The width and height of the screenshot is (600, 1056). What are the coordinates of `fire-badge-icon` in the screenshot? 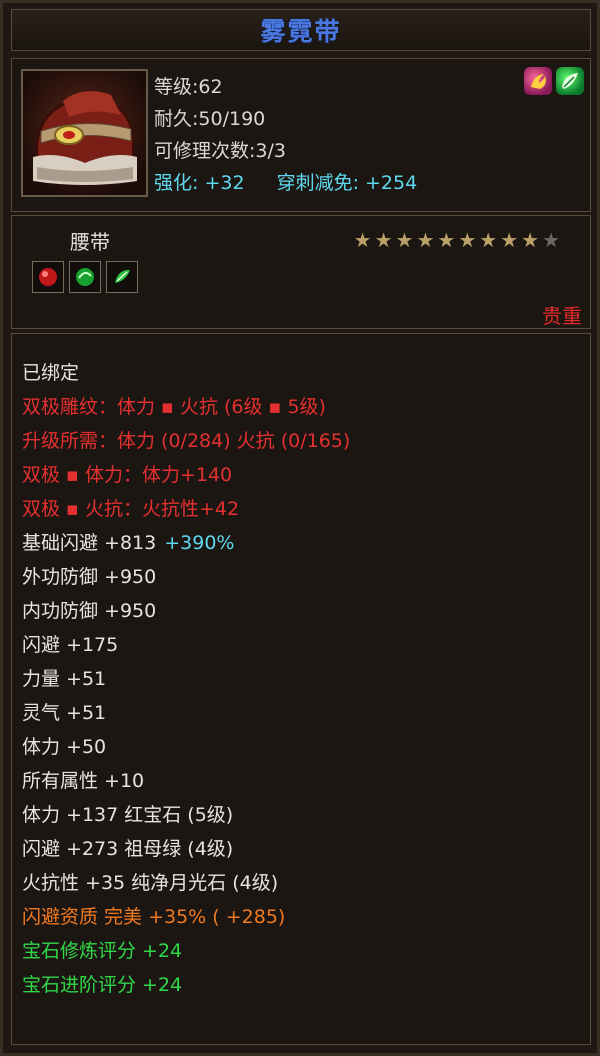 It's located at (538, 81).